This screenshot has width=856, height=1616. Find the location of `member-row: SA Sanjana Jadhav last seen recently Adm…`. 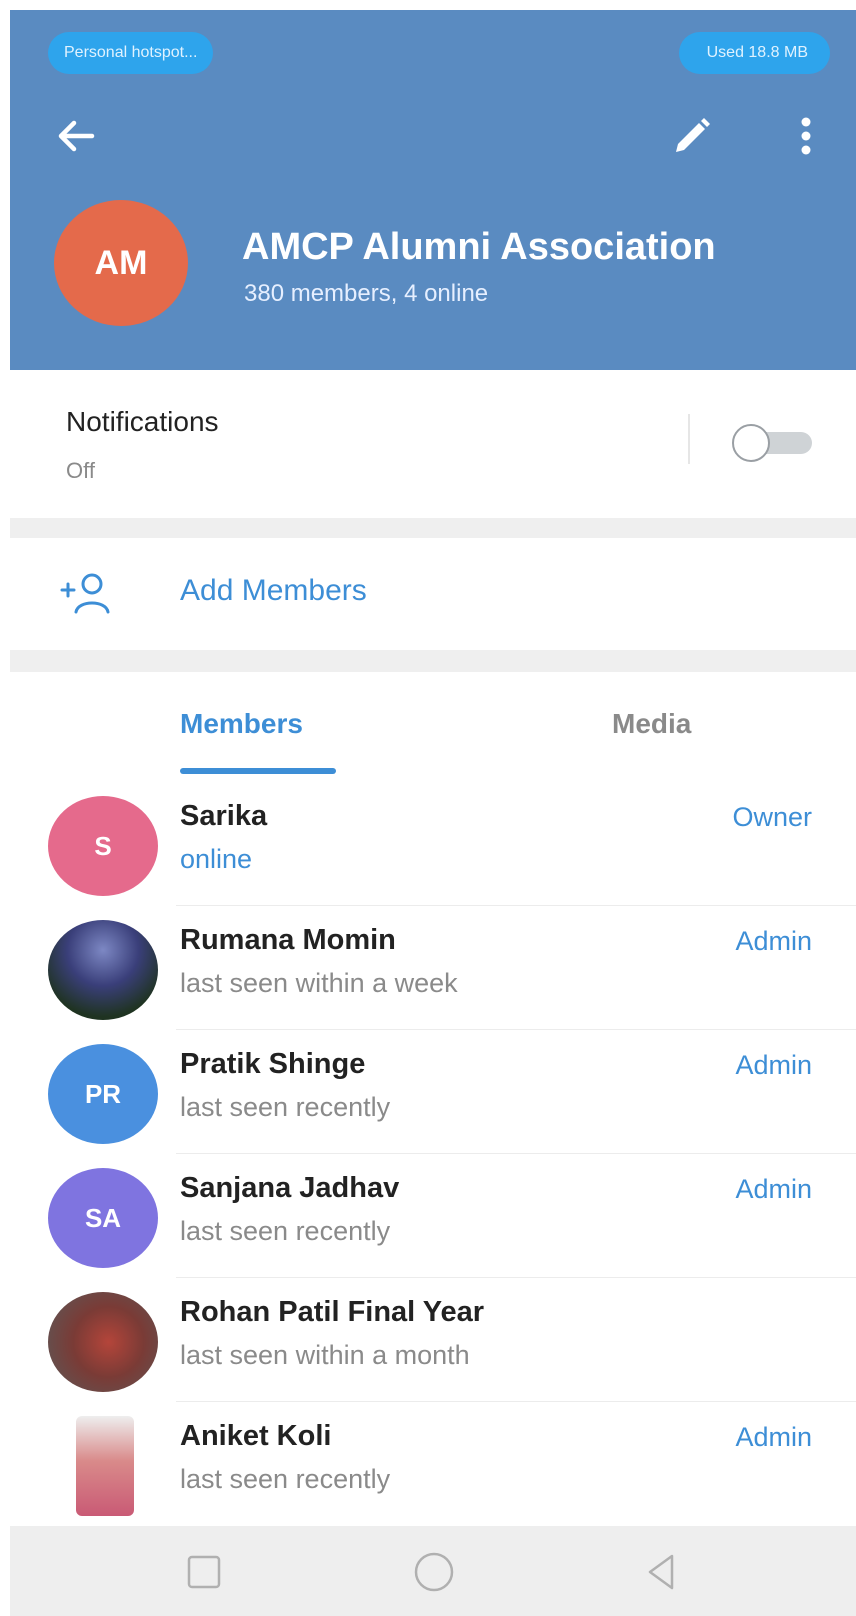

member-row: SA Sanjana Jadhav last seen recently Adm… is located at coordinates (433, 1216).